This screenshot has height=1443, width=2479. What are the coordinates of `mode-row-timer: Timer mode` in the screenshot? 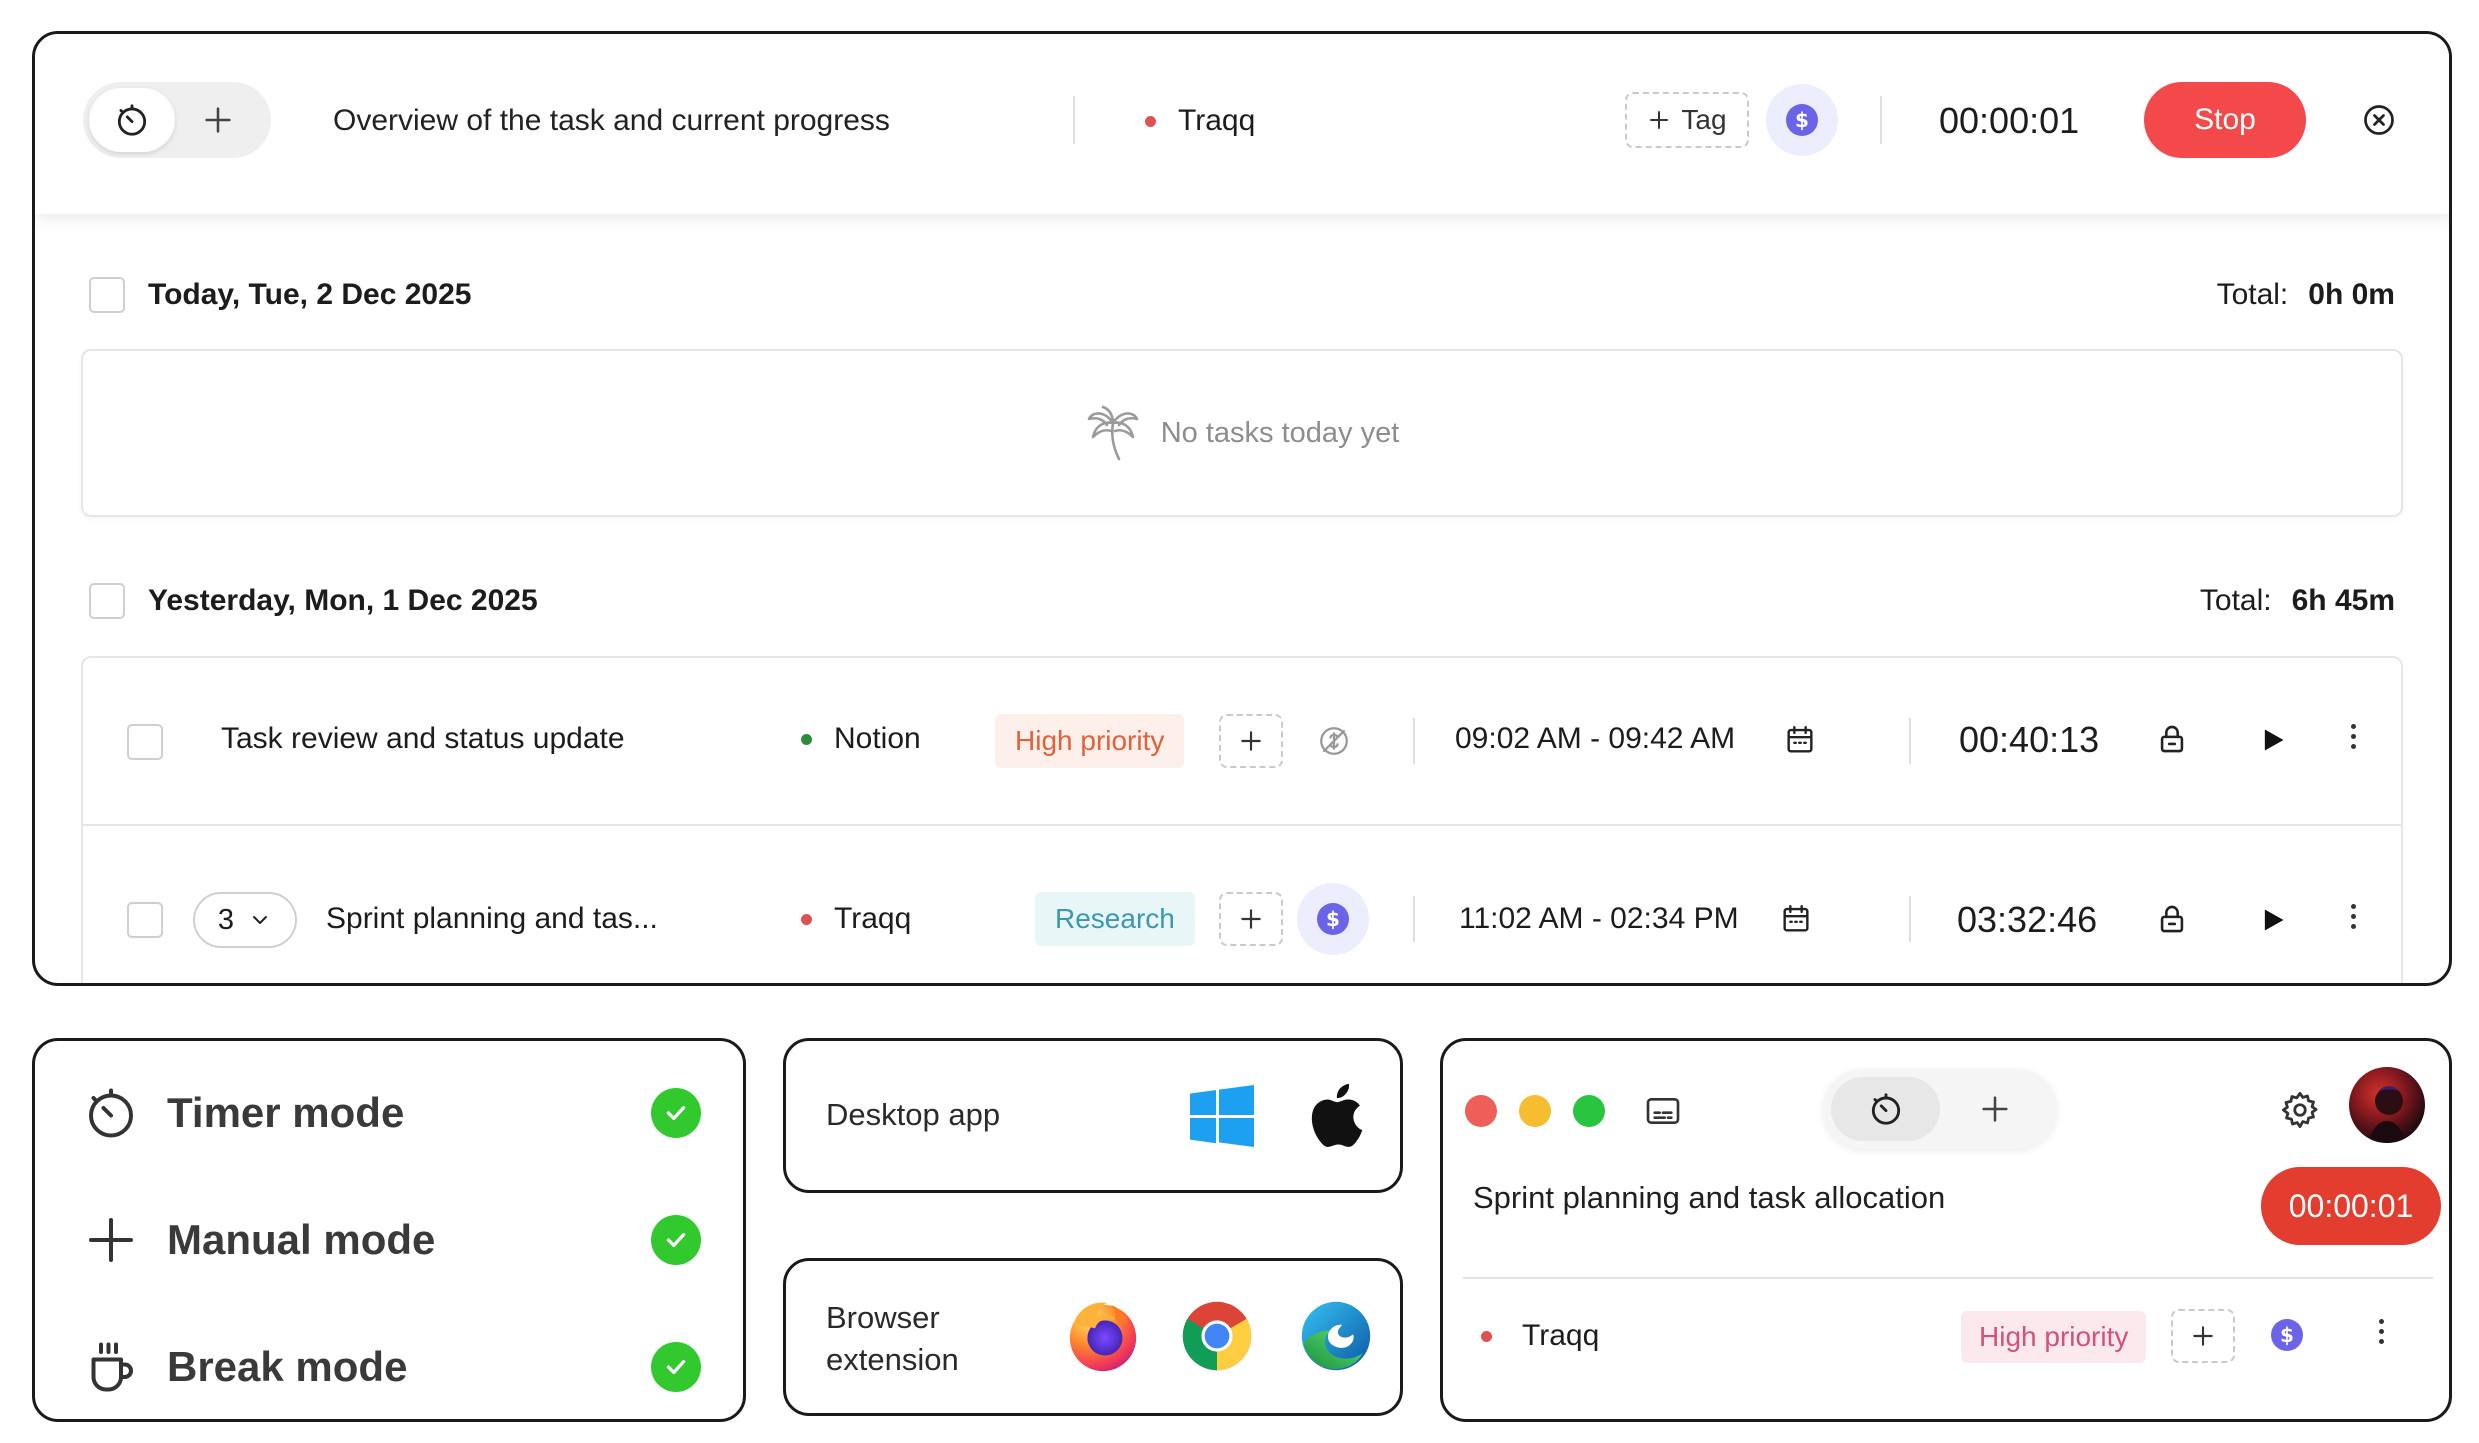 It's located at (391, 1113).